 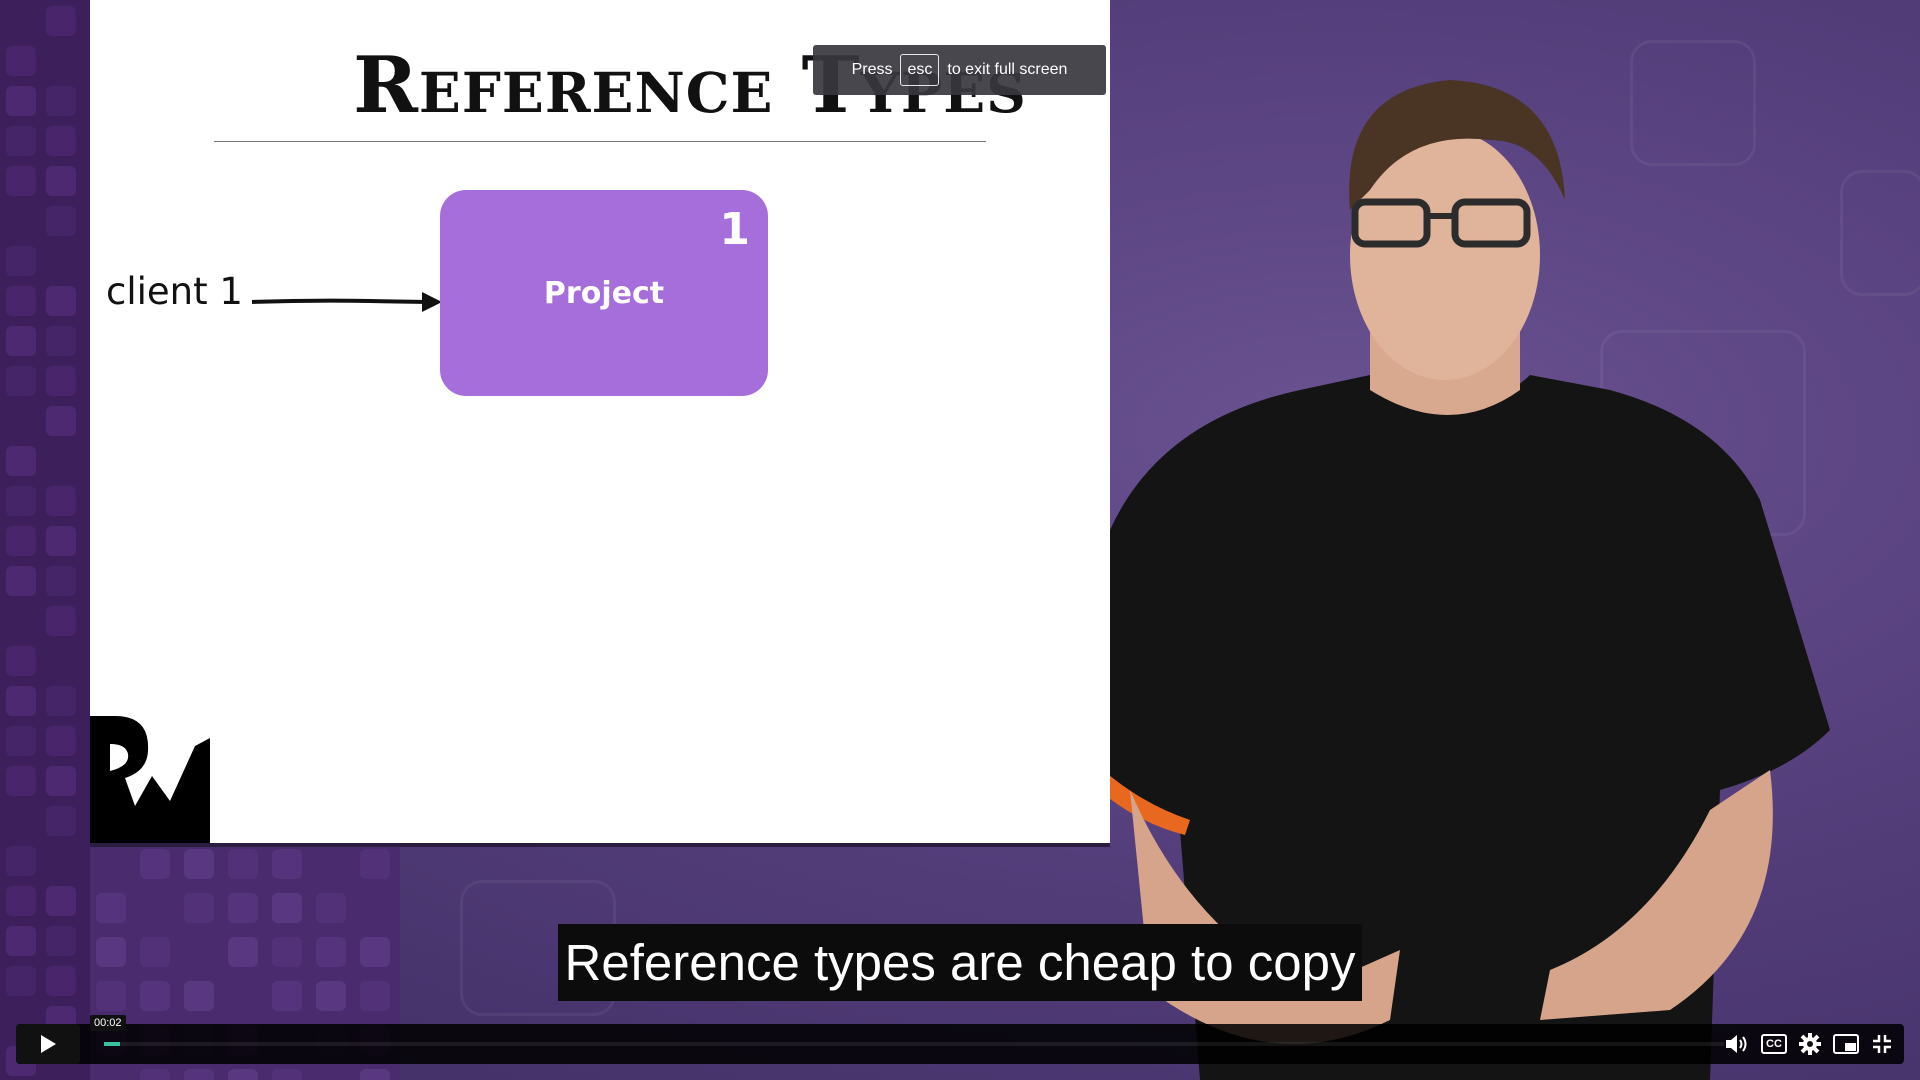 I want to click on exit-fullscreen-button, so click(x=1882, y=1044).